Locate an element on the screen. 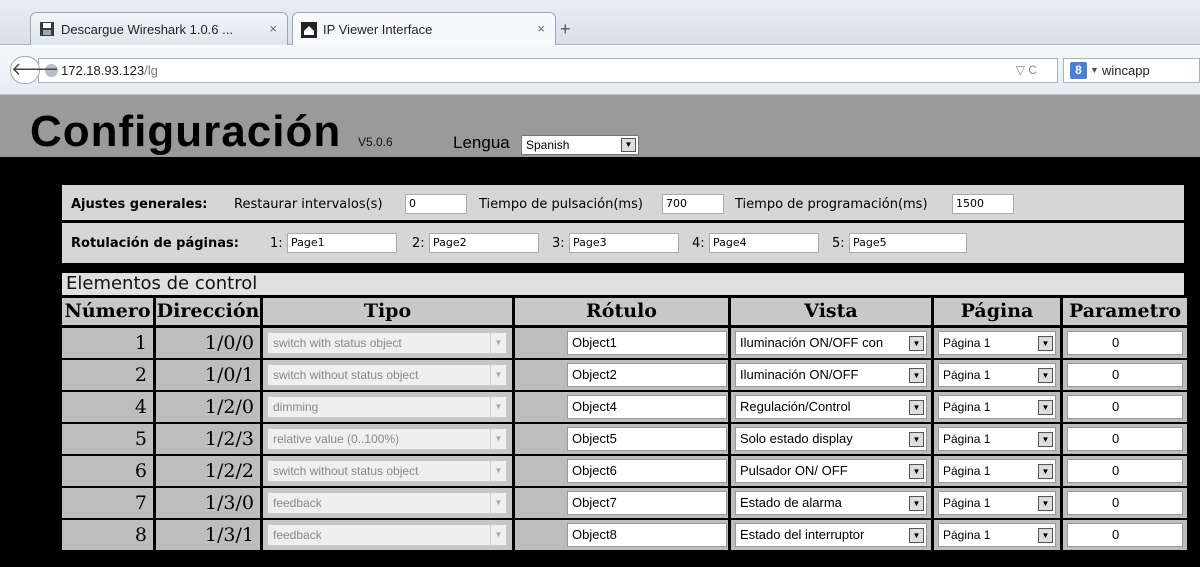 The width and height of the screenshot is (1200, 567). page-label-input-3: Page3 is located at coordinates (624, 243).